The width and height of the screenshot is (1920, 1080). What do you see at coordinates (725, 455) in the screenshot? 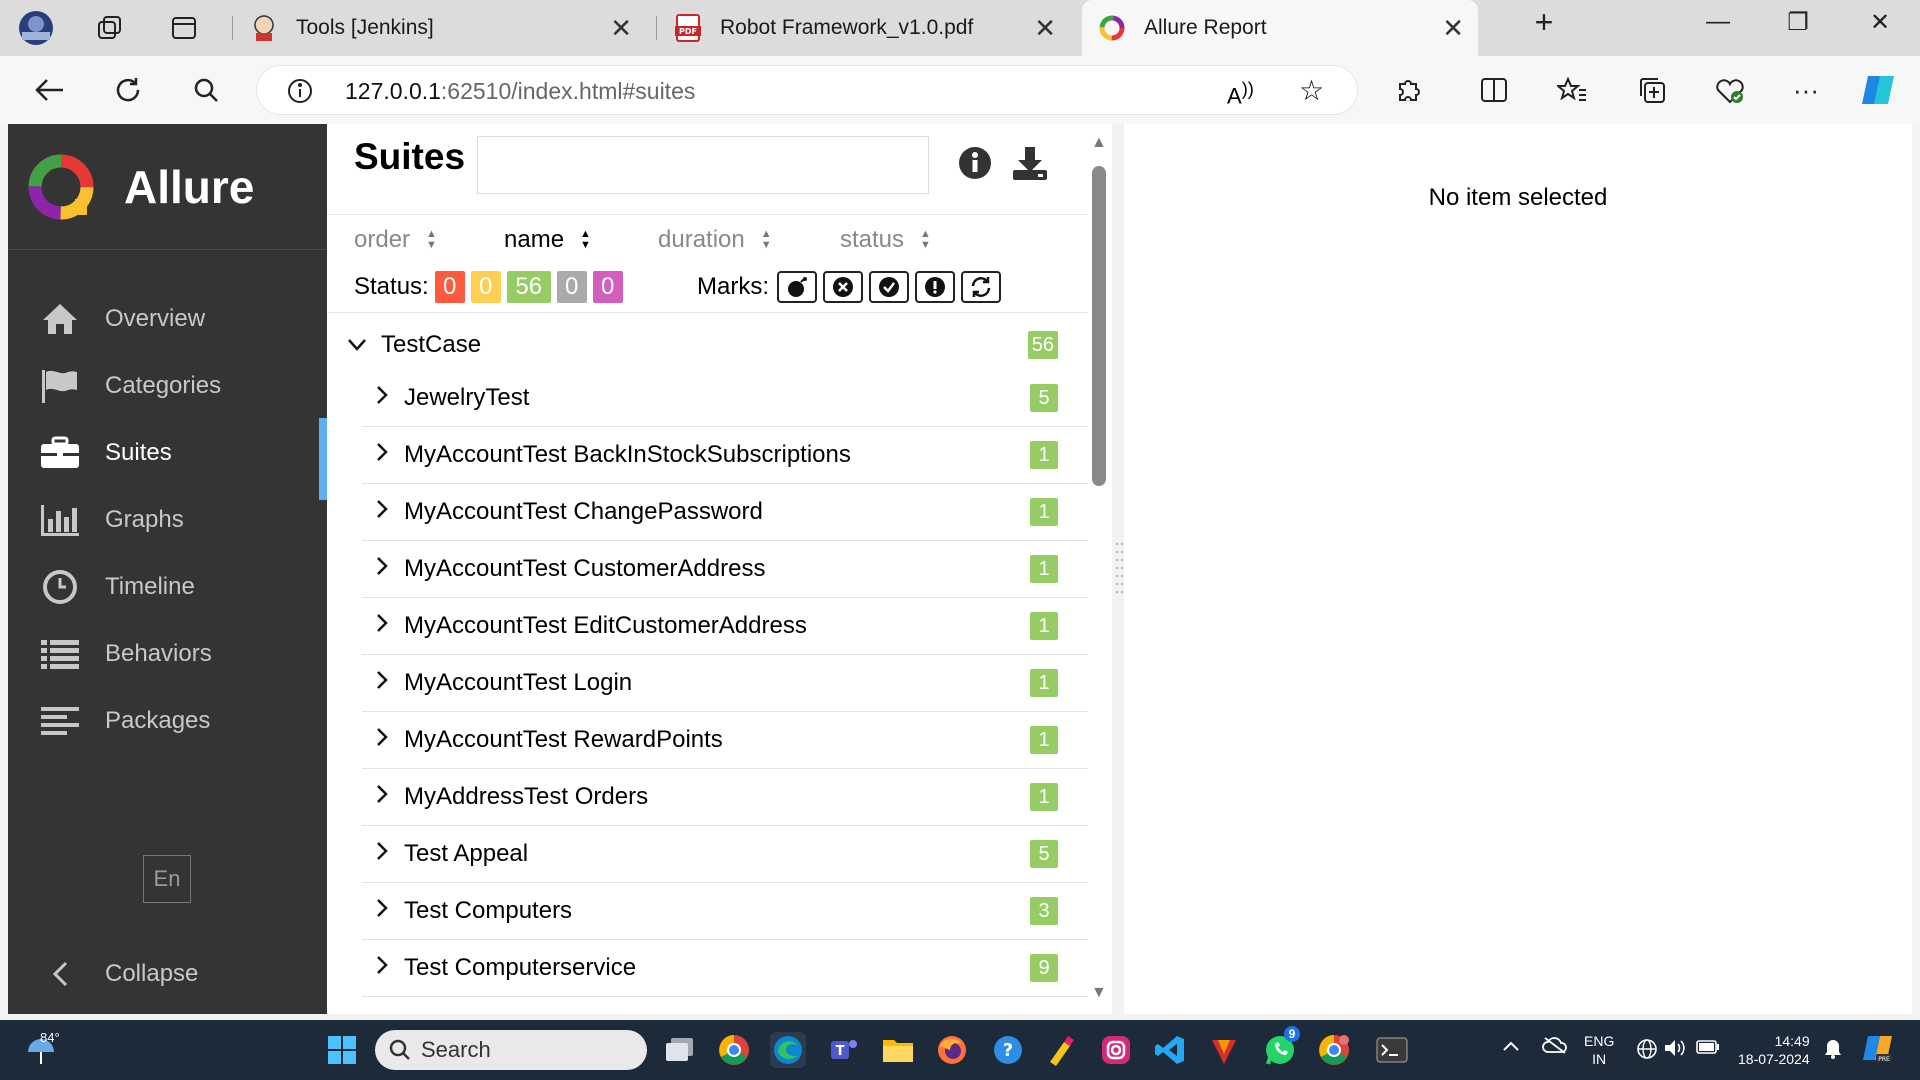
I see `suite-row: MyAccountTest BackInStockSubscriptions 1` at bounding box center [725, 455].